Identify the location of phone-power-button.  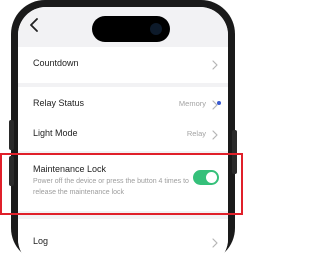
(234, 152).